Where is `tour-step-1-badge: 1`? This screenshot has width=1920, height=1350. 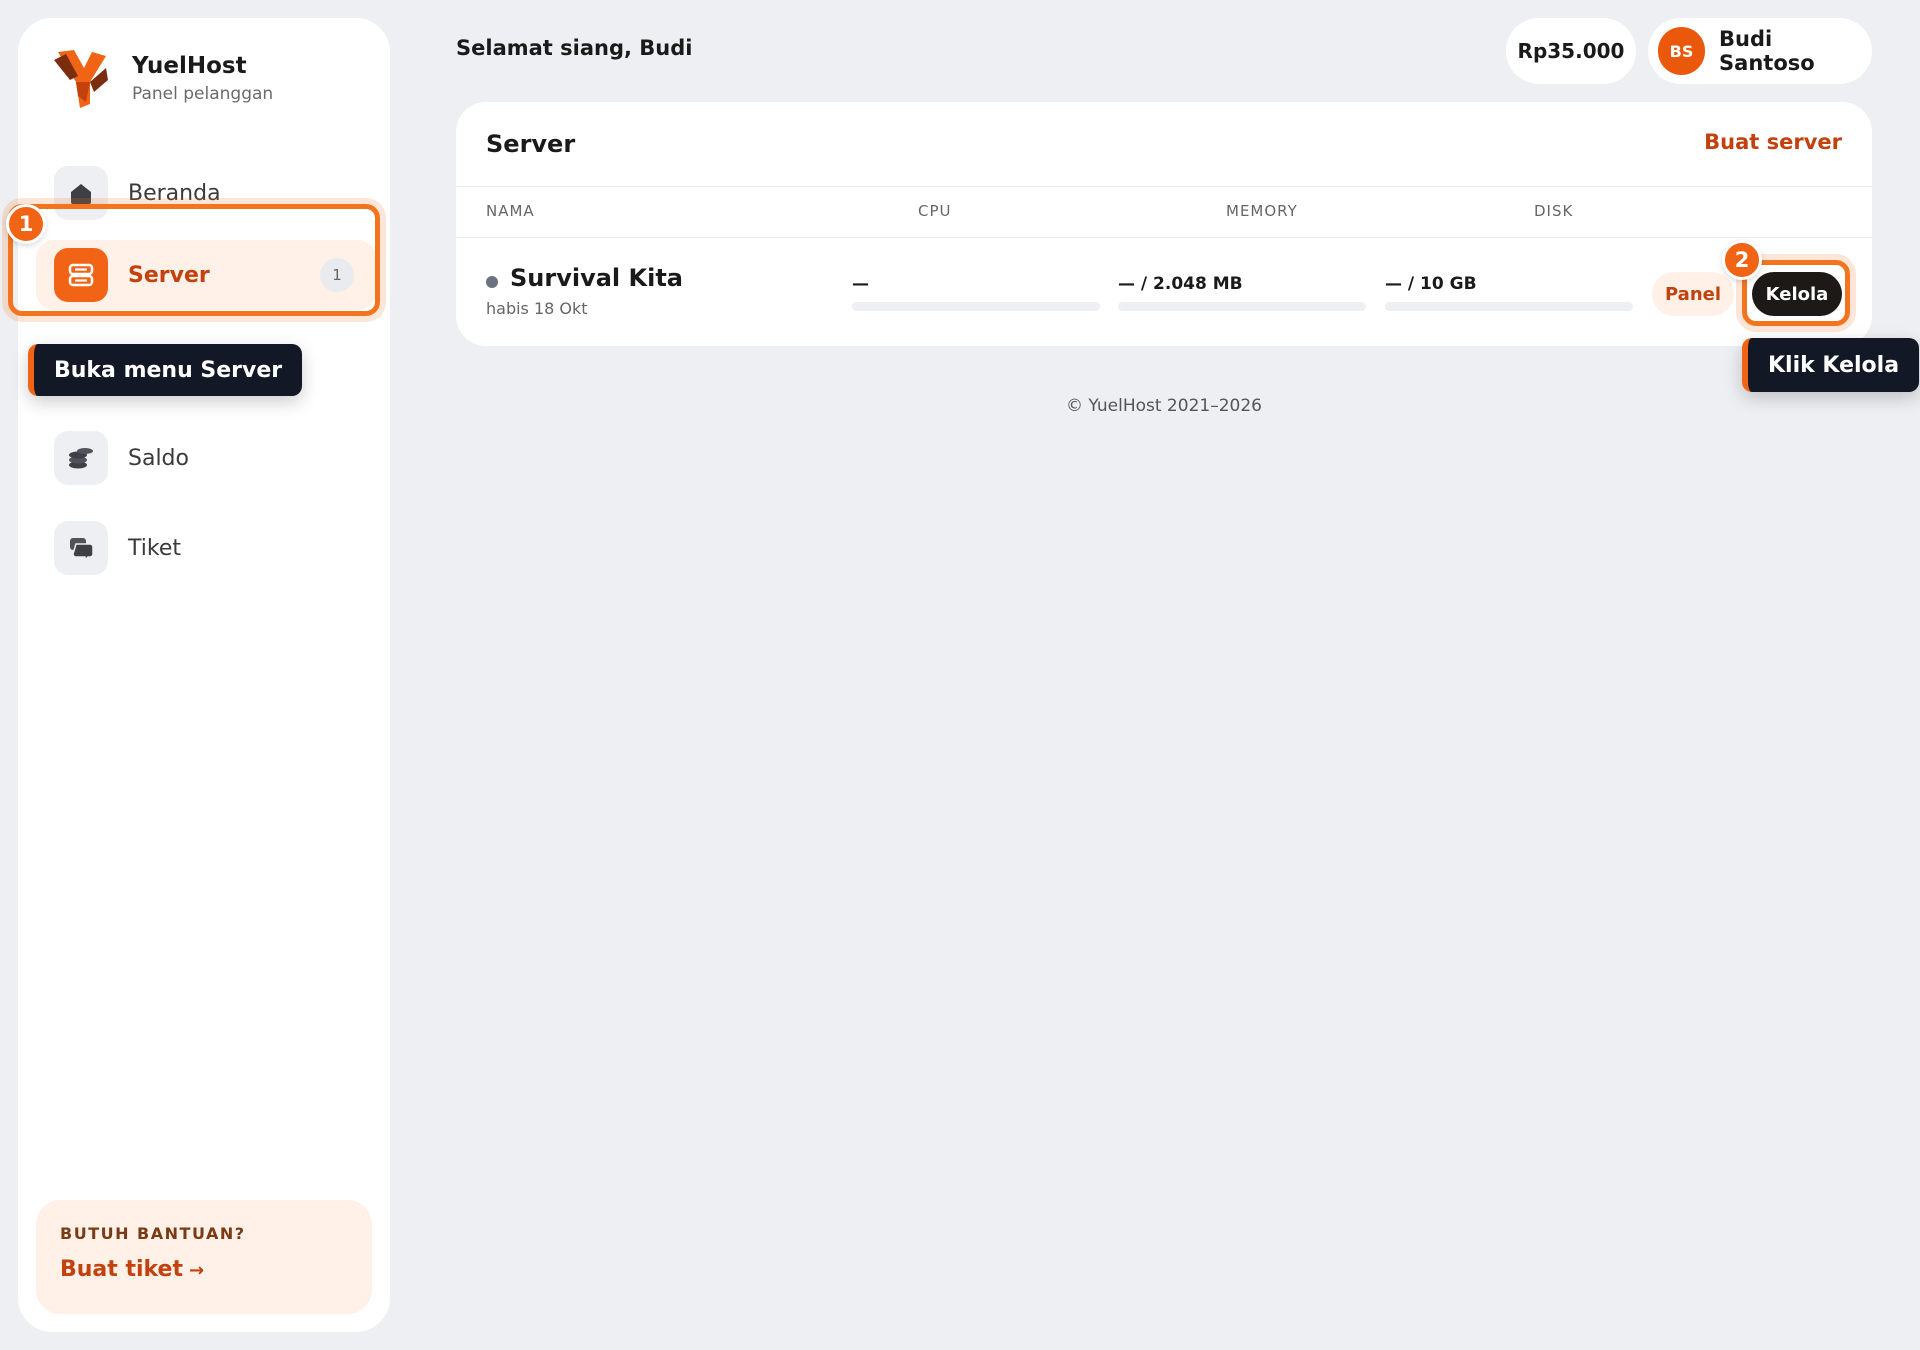
tour-step-1-badge: 1 is located at coordinates (26, 224).